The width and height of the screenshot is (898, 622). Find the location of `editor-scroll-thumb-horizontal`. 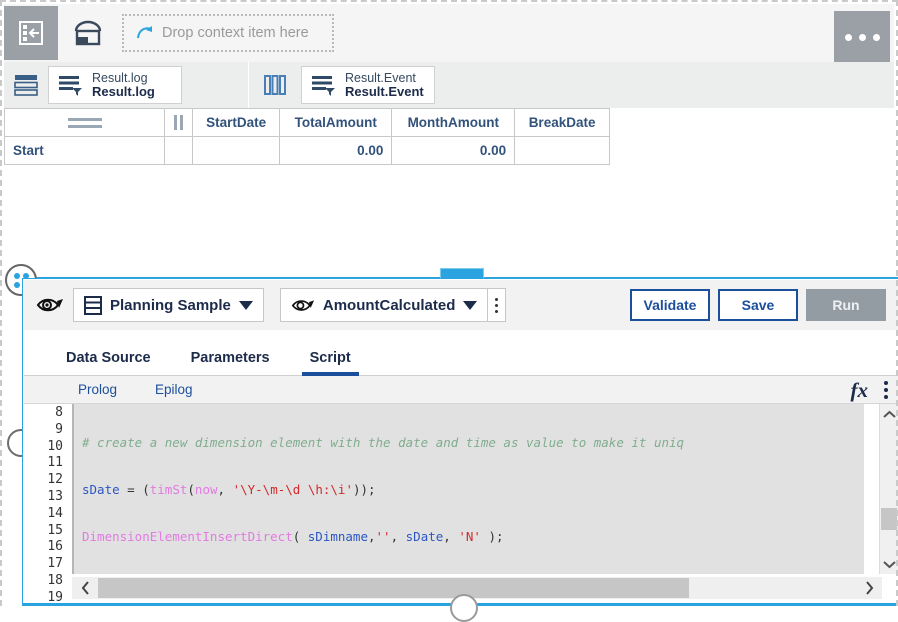

editor-scroll-thumb-horizontal is located at coordinates (394, 588).